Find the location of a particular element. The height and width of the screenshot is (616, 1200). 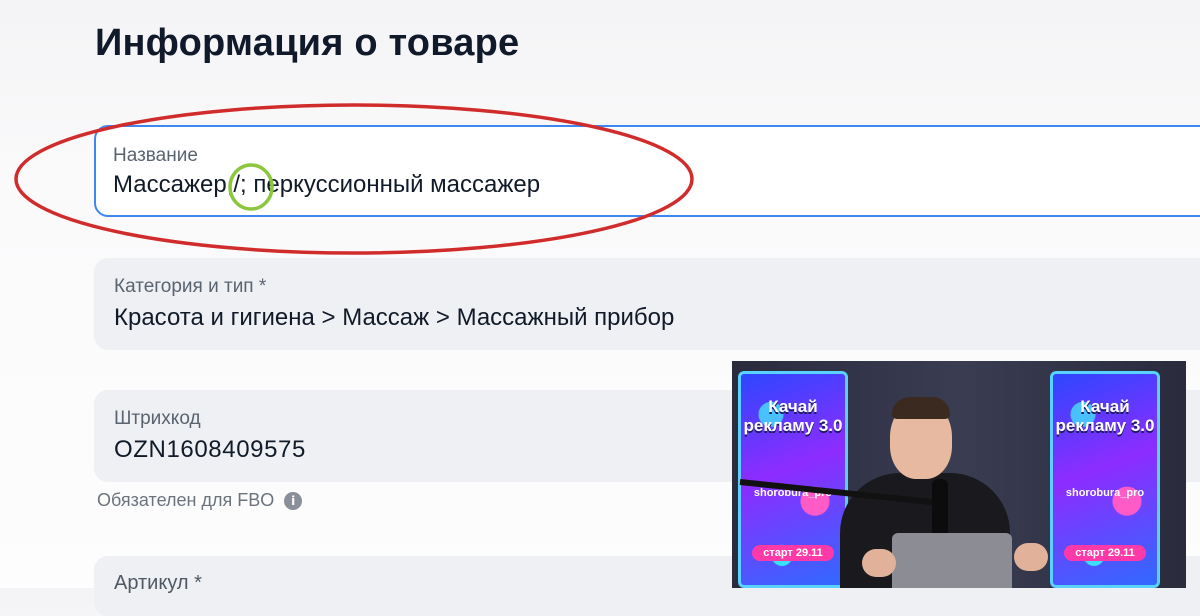

banner-right-title: Качай рекламу 3.0 is located at coordinates (1105, 416).